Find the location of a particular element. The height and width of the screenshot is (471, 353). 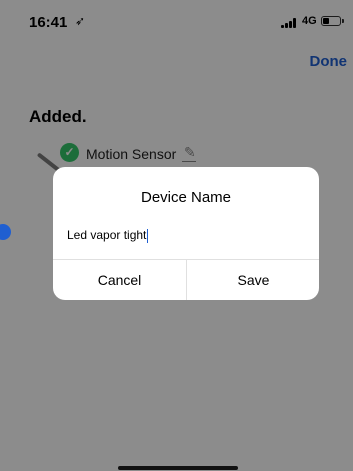

device-name-input: Led vapor tight is located at coordinates (186, 235).